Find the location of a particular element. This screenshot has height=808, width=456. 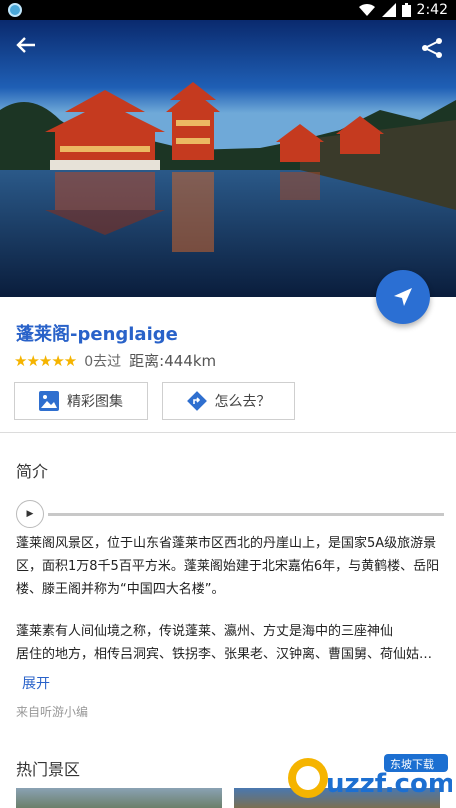

visited-count: 0去过 is located at coordinates (103, 361).